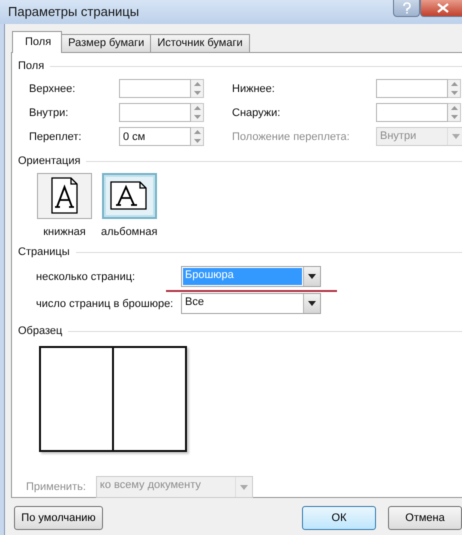 Image resolution: width=462 pixels, height=535 pixels. What do you see at coordinates (155, 136) in the screenshot?
I see `input-field: 0 см` at bounding box center [155, 136].